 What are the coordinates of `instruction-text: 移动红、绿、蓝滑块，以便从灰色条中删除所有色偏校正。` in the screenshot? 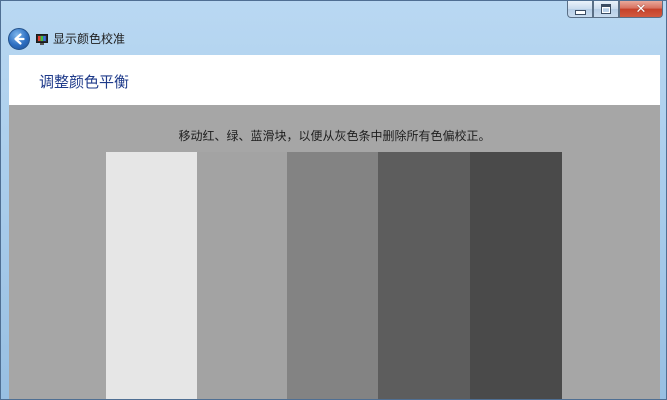 It's located at (334, 136).